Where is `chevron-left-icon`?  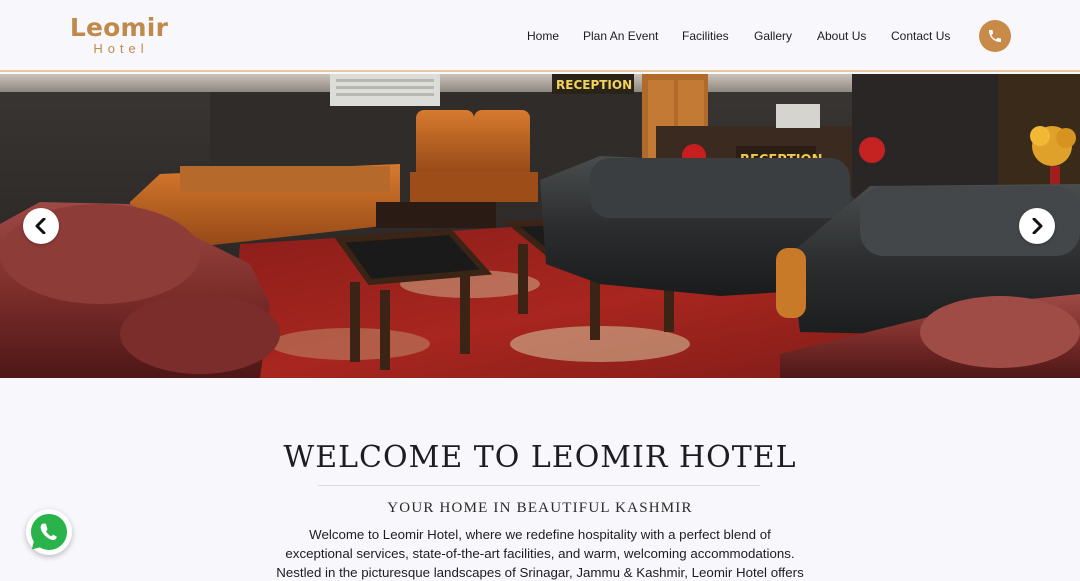 chevron-left-icon is located at coordinates (40, 226).